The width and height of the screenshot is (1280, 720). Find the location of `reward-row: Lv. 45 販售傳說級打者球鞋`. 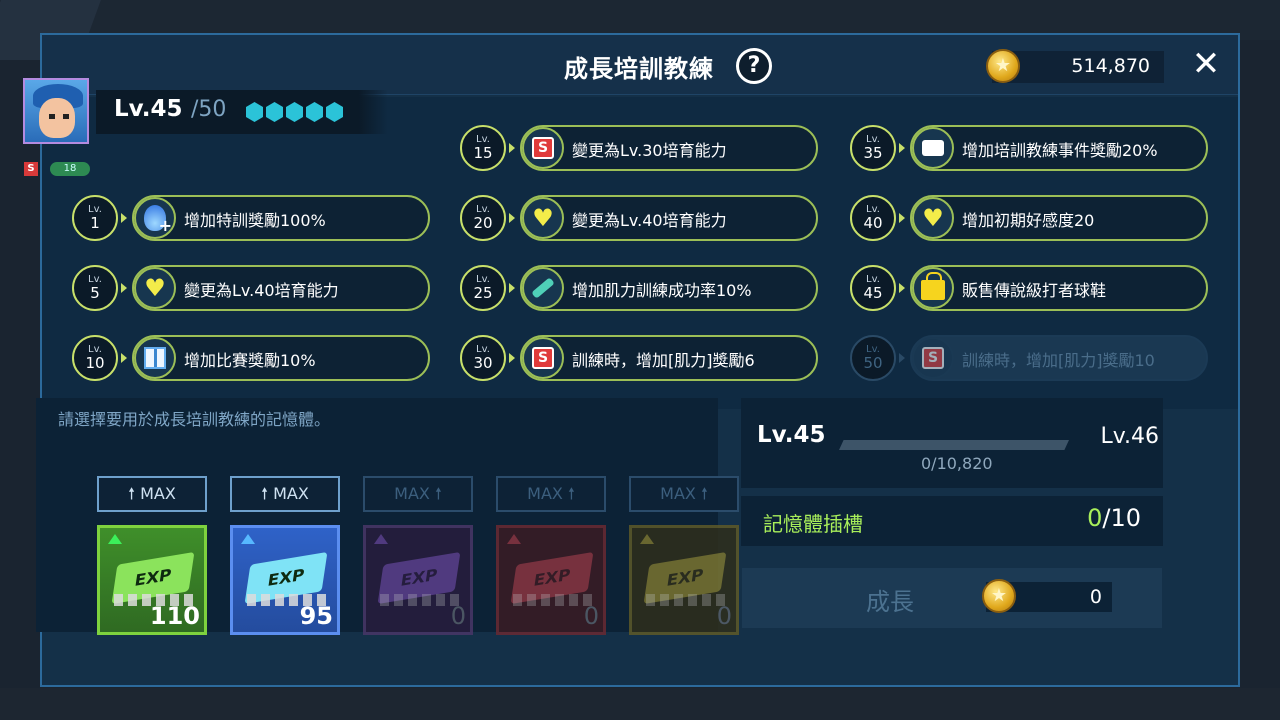

reward-row: Lv. 45 販售傳說級打者球鞋 is located at coordinates (1029, 288).